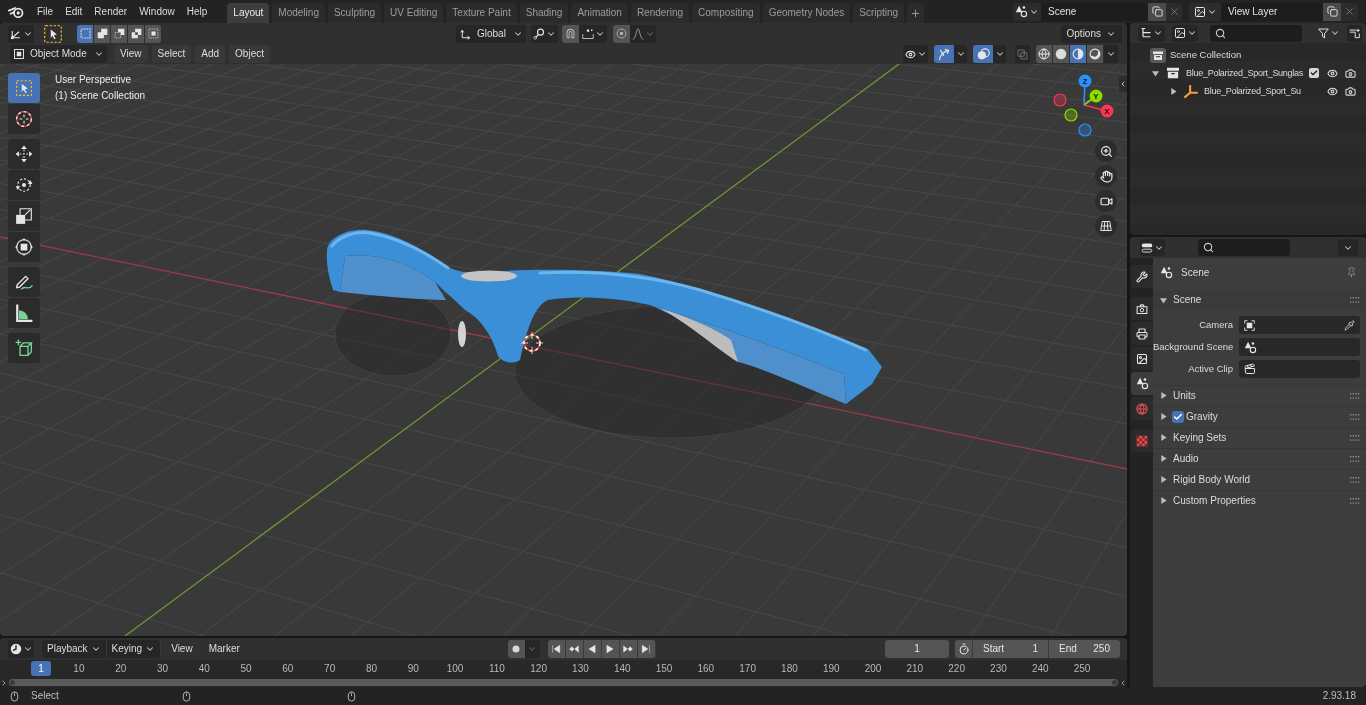  What do you see at coordinates (983, 54) in the screenshot?
I see `overlay-toggle` at bounding box center [983, 54].